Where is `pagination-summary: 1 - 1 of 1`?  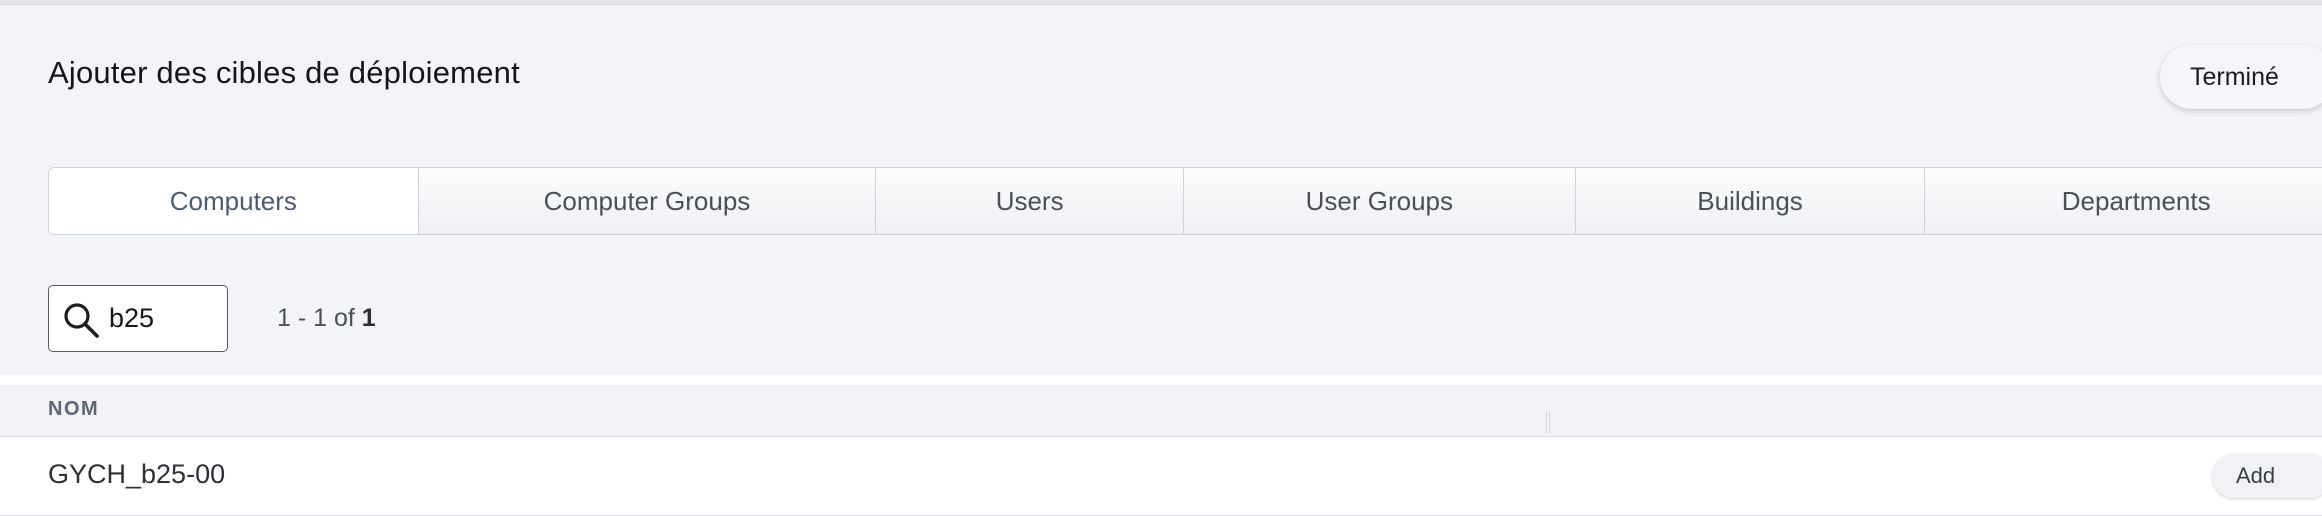 pagination-summary: 1 - 1 of 1 is located at coordinates (326, 318).